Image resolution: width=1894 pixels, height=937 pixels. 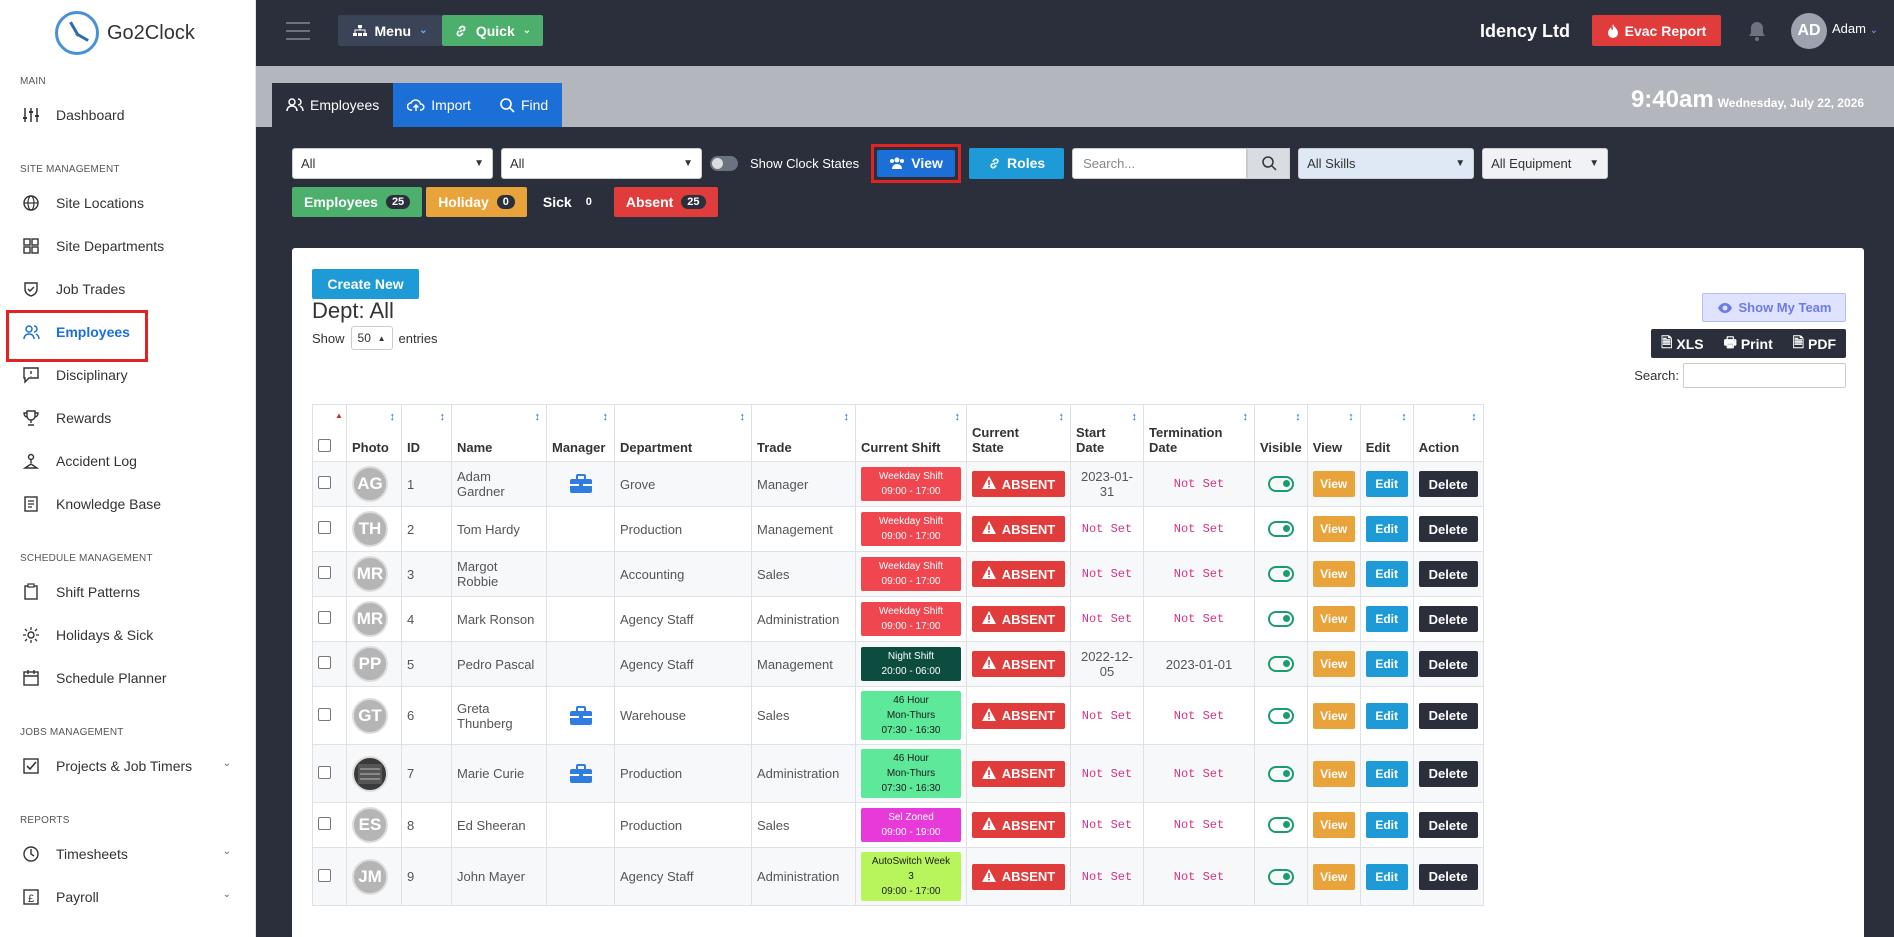 I want to click on column-header: ↕ View, so click(x=1333, y=433).